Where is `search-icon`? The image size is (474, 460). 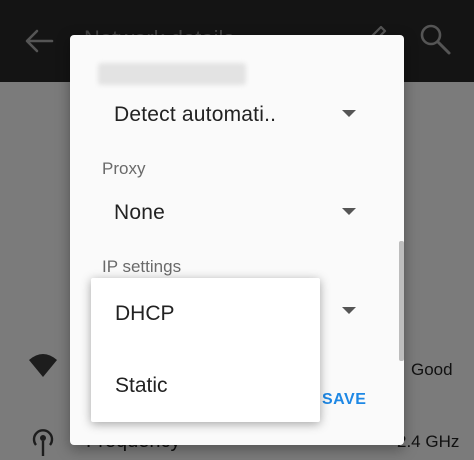 search-icon is located at coordinates (435, 39).